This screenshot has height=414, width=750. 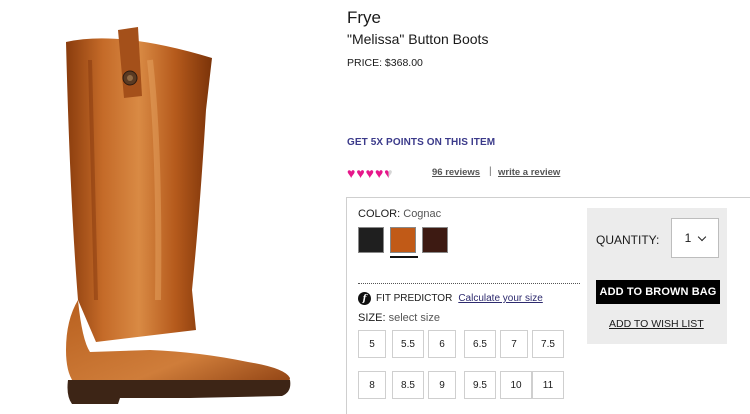 I want to click on product-price: PRICE: $368.00, so click(x=385, y=63).